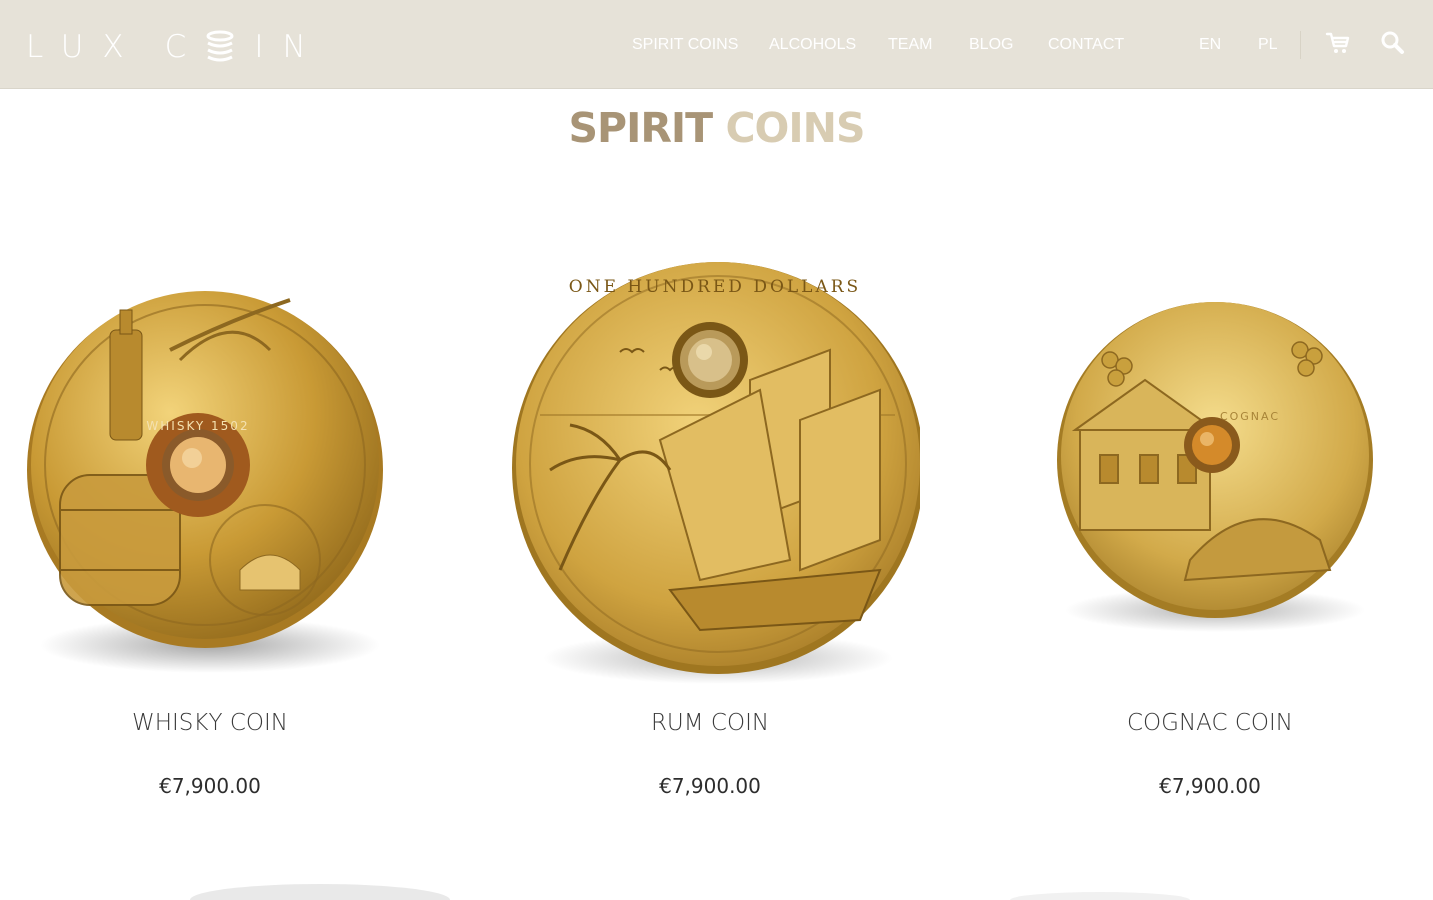 The width and height of the screenshot is (1433, 900). I want to click on cognac-coin-inscription: COGNAC, so click(1250, 416).